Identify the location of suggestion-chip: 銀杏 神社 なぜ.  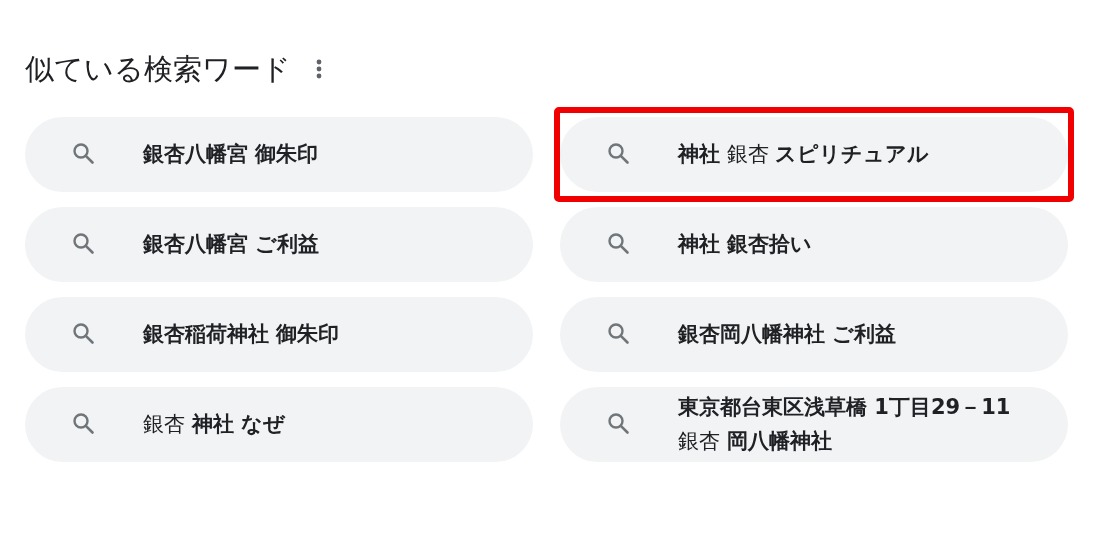
(279, 424).